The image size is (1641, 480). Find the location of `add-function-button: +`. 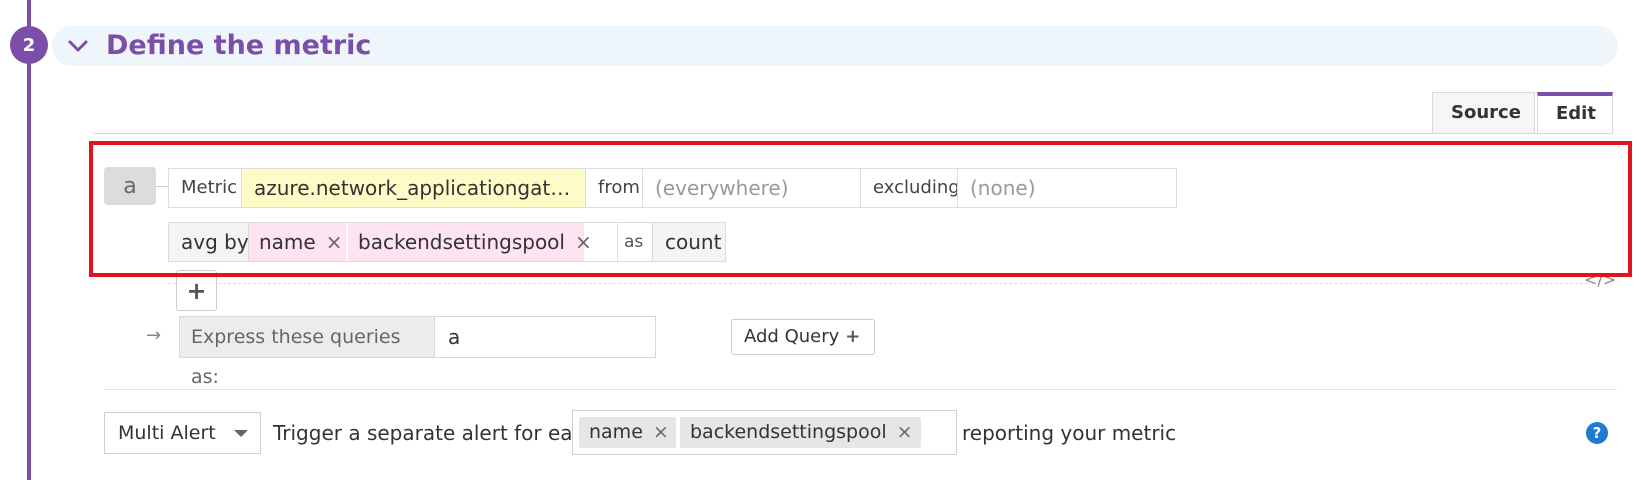

add-function-button: + is located at coordinates (196, 290).